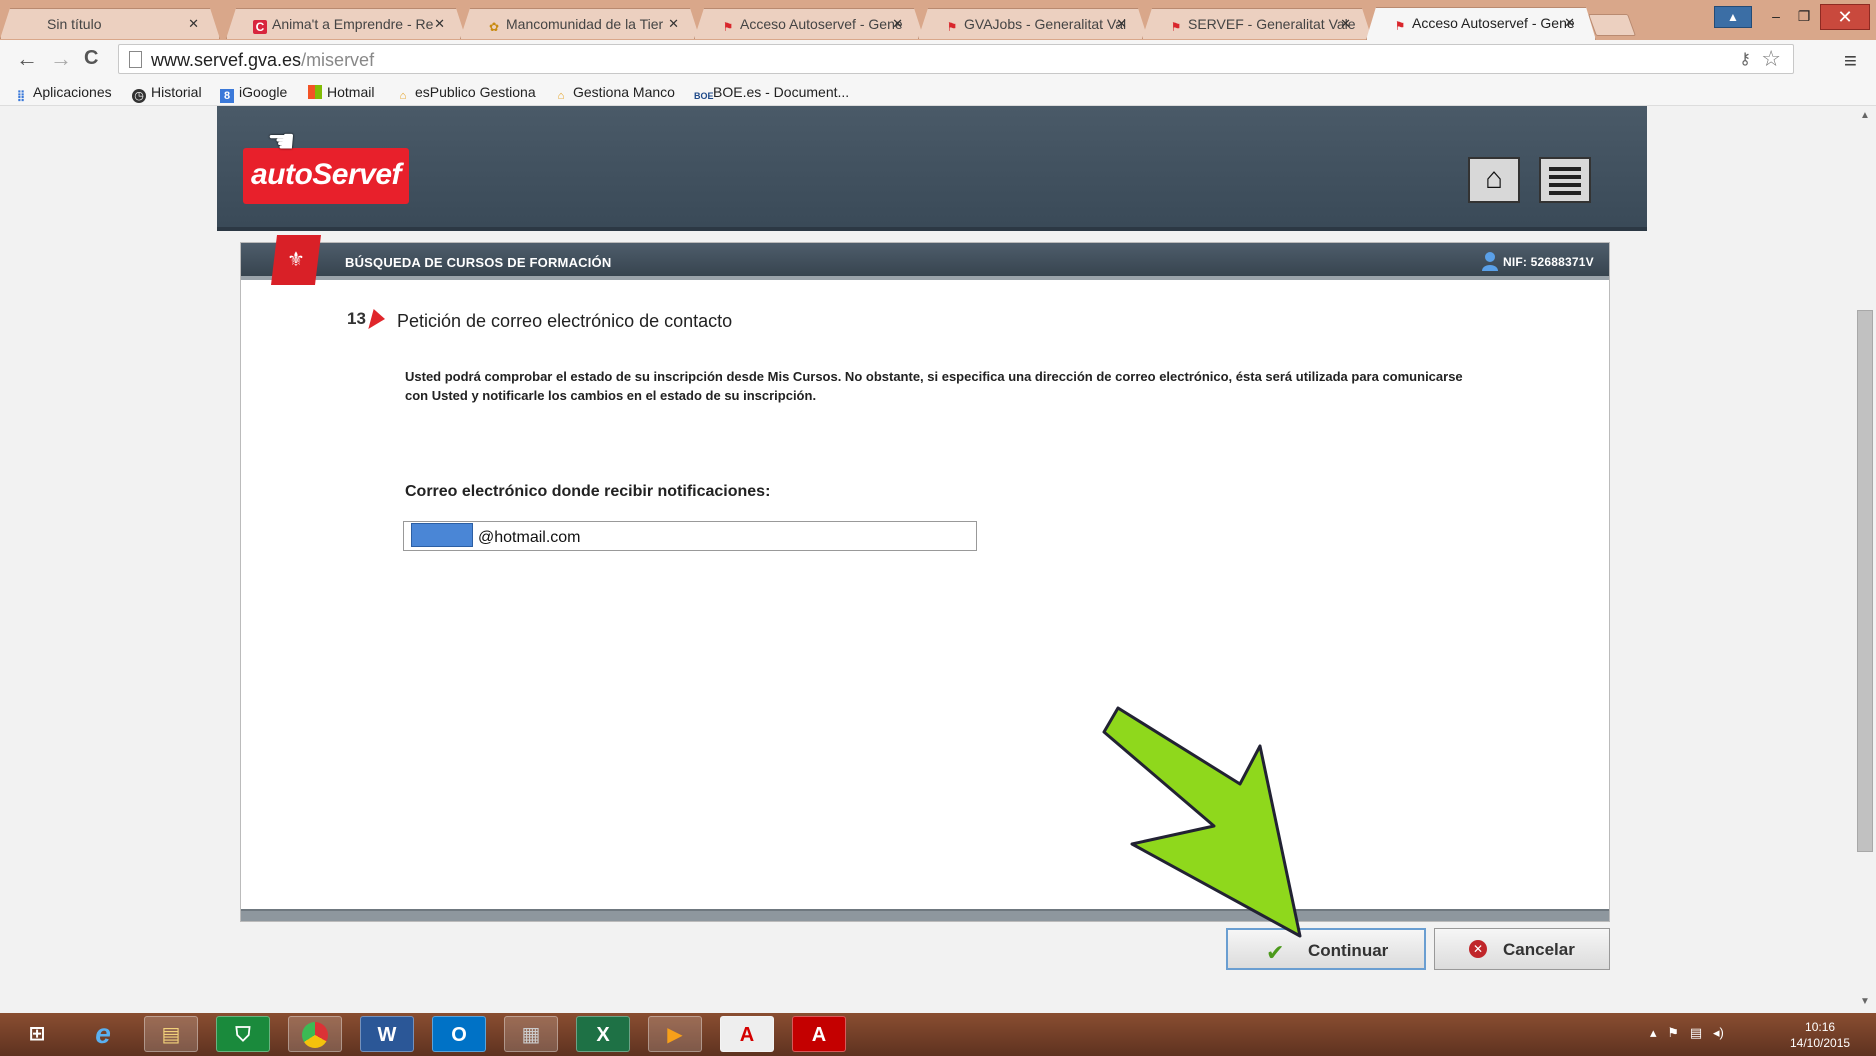 The height and width of the screenshot is (1056, 1876). I want to click on vertical-scrollbar: ▲ ▼, so click(1865, 559).